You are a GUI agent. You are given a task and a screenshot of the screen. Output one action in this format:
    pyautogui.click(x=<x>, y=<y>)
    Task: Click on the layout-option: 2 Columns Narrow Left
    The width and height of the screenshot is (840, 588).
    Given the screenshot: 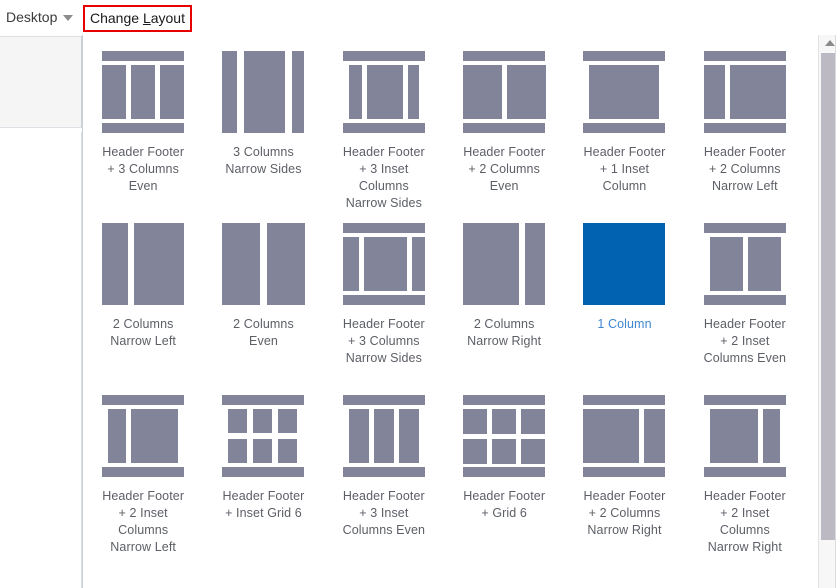 What is the action you would take?
    pyautogui.click(x=143, y=309)
    